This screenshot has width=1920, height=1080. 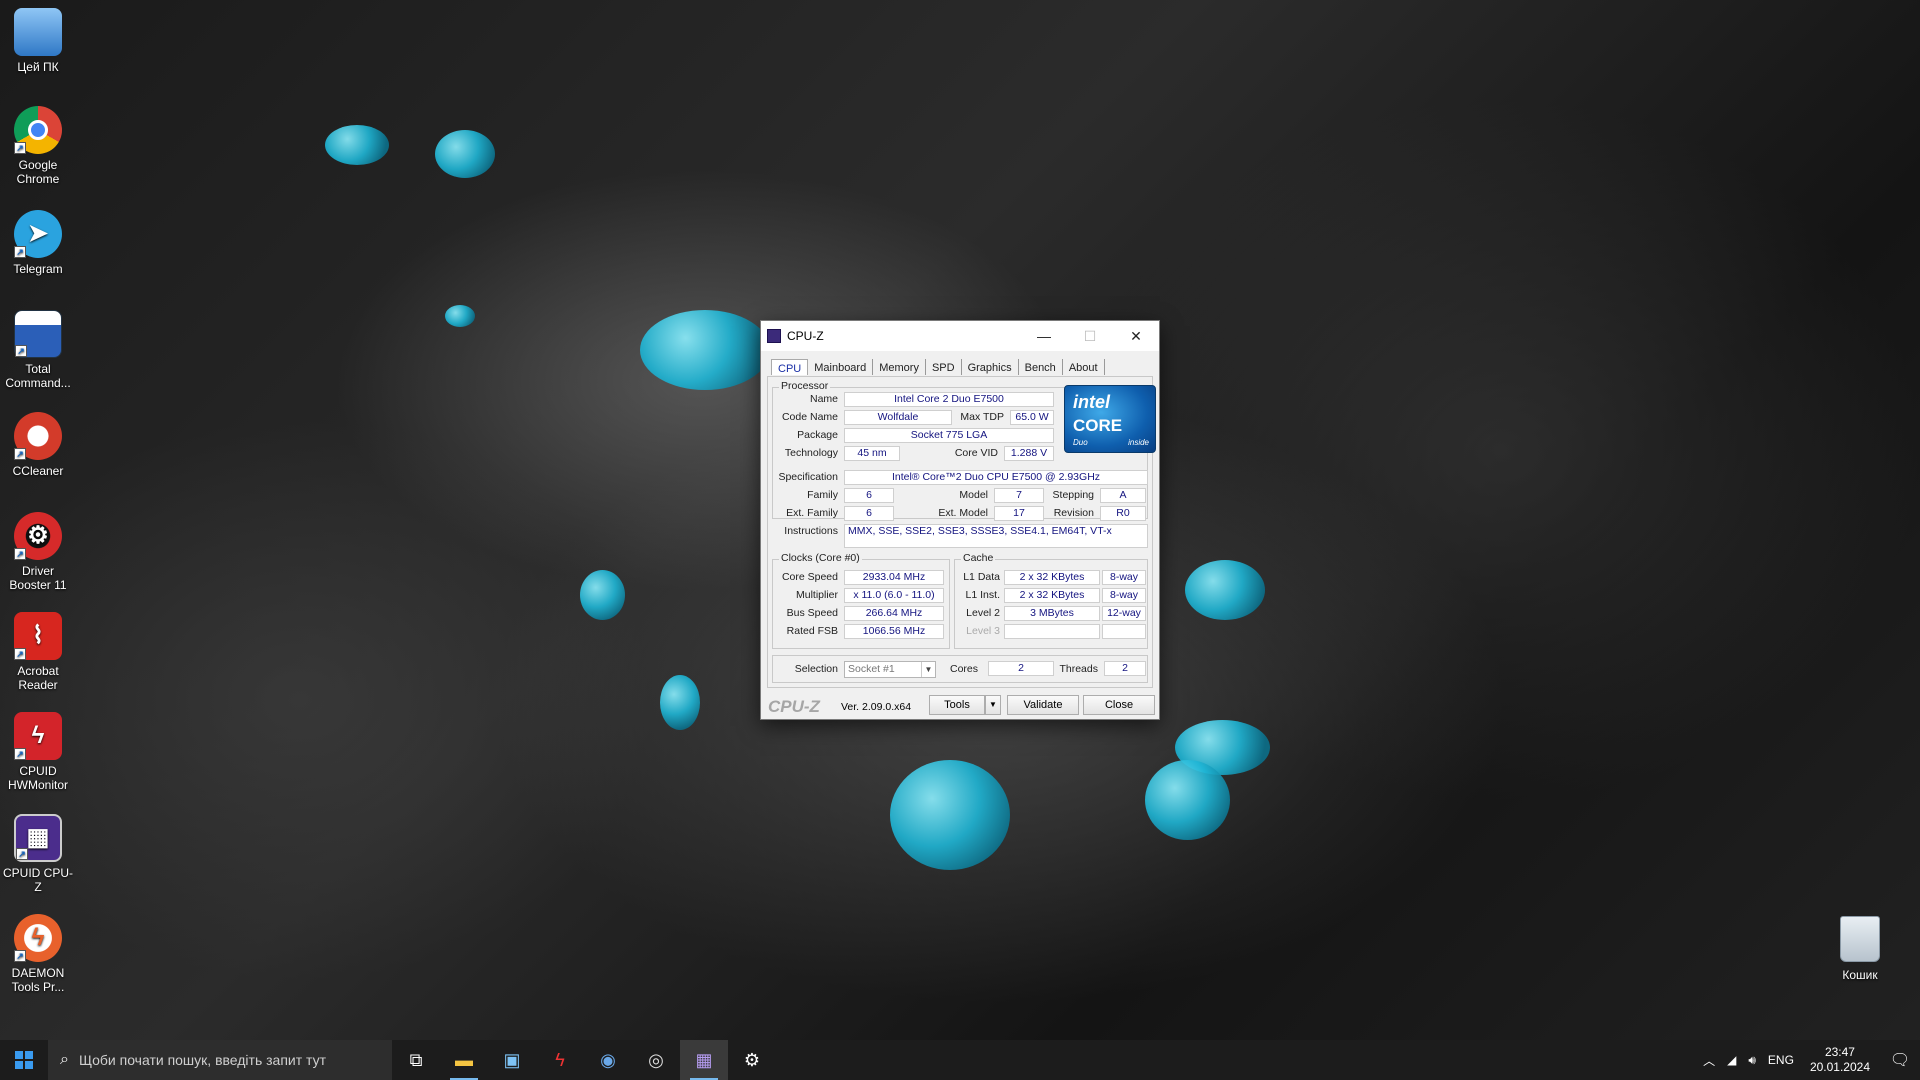 I want to click on tab-bench: Bench, so click(x=1041, y=367).